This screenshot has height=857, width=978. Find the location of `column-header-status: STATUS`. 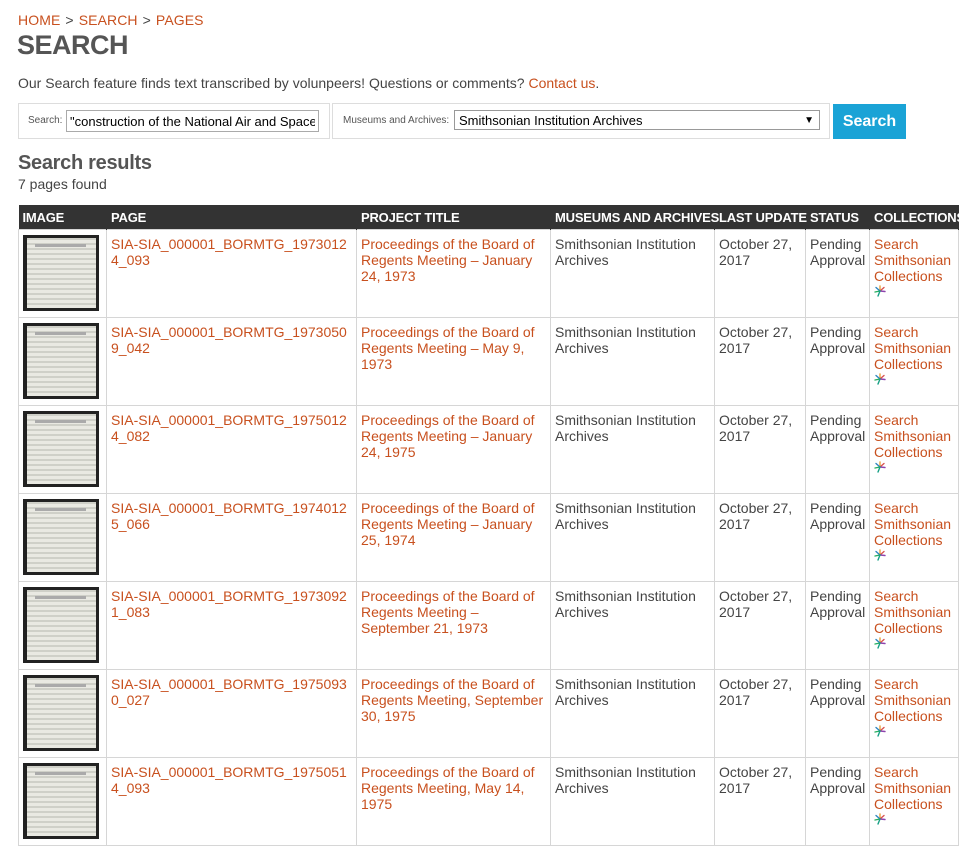

column-header-status: STATUS is located at coordinates (837, 217).